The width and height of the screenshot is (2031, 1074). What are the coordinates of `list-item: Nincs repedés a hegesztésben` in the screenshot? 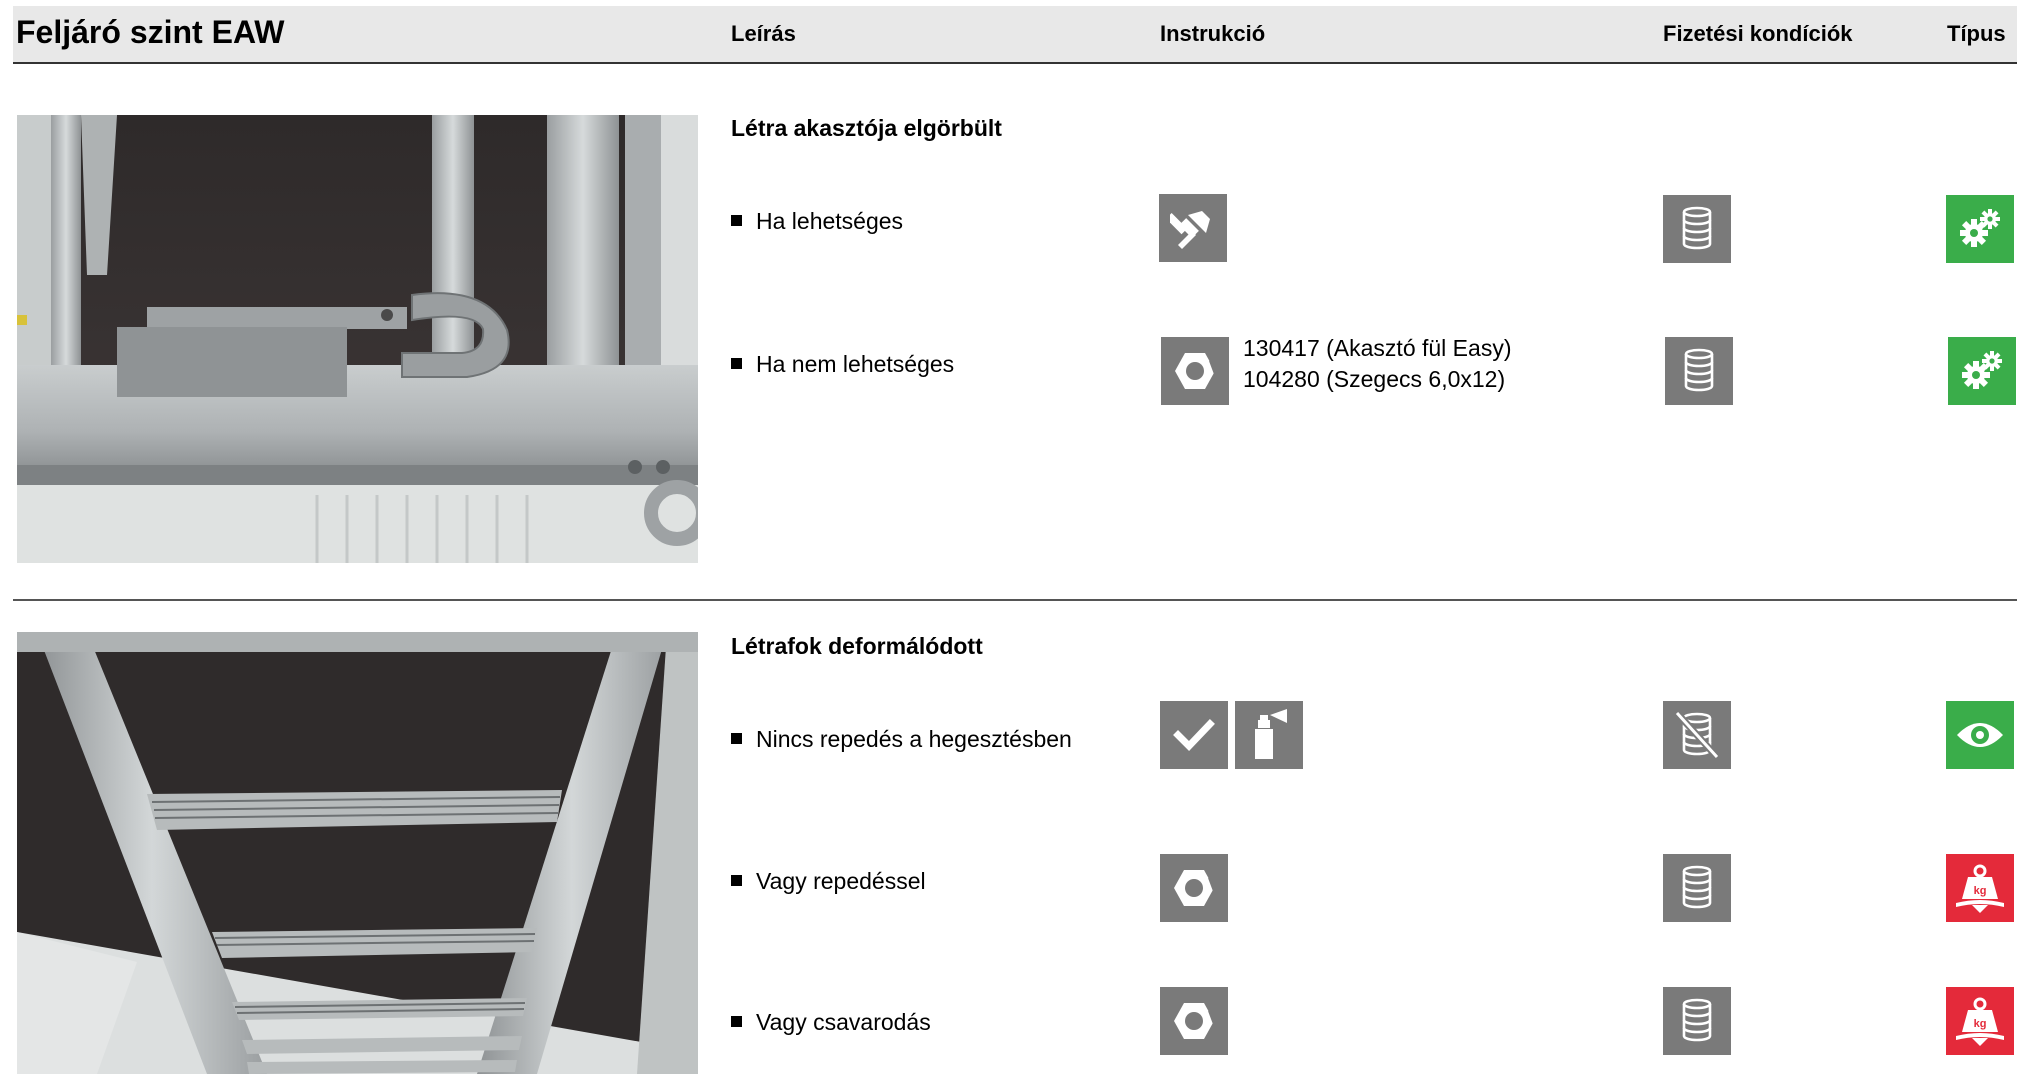 It's located at (901, 739).